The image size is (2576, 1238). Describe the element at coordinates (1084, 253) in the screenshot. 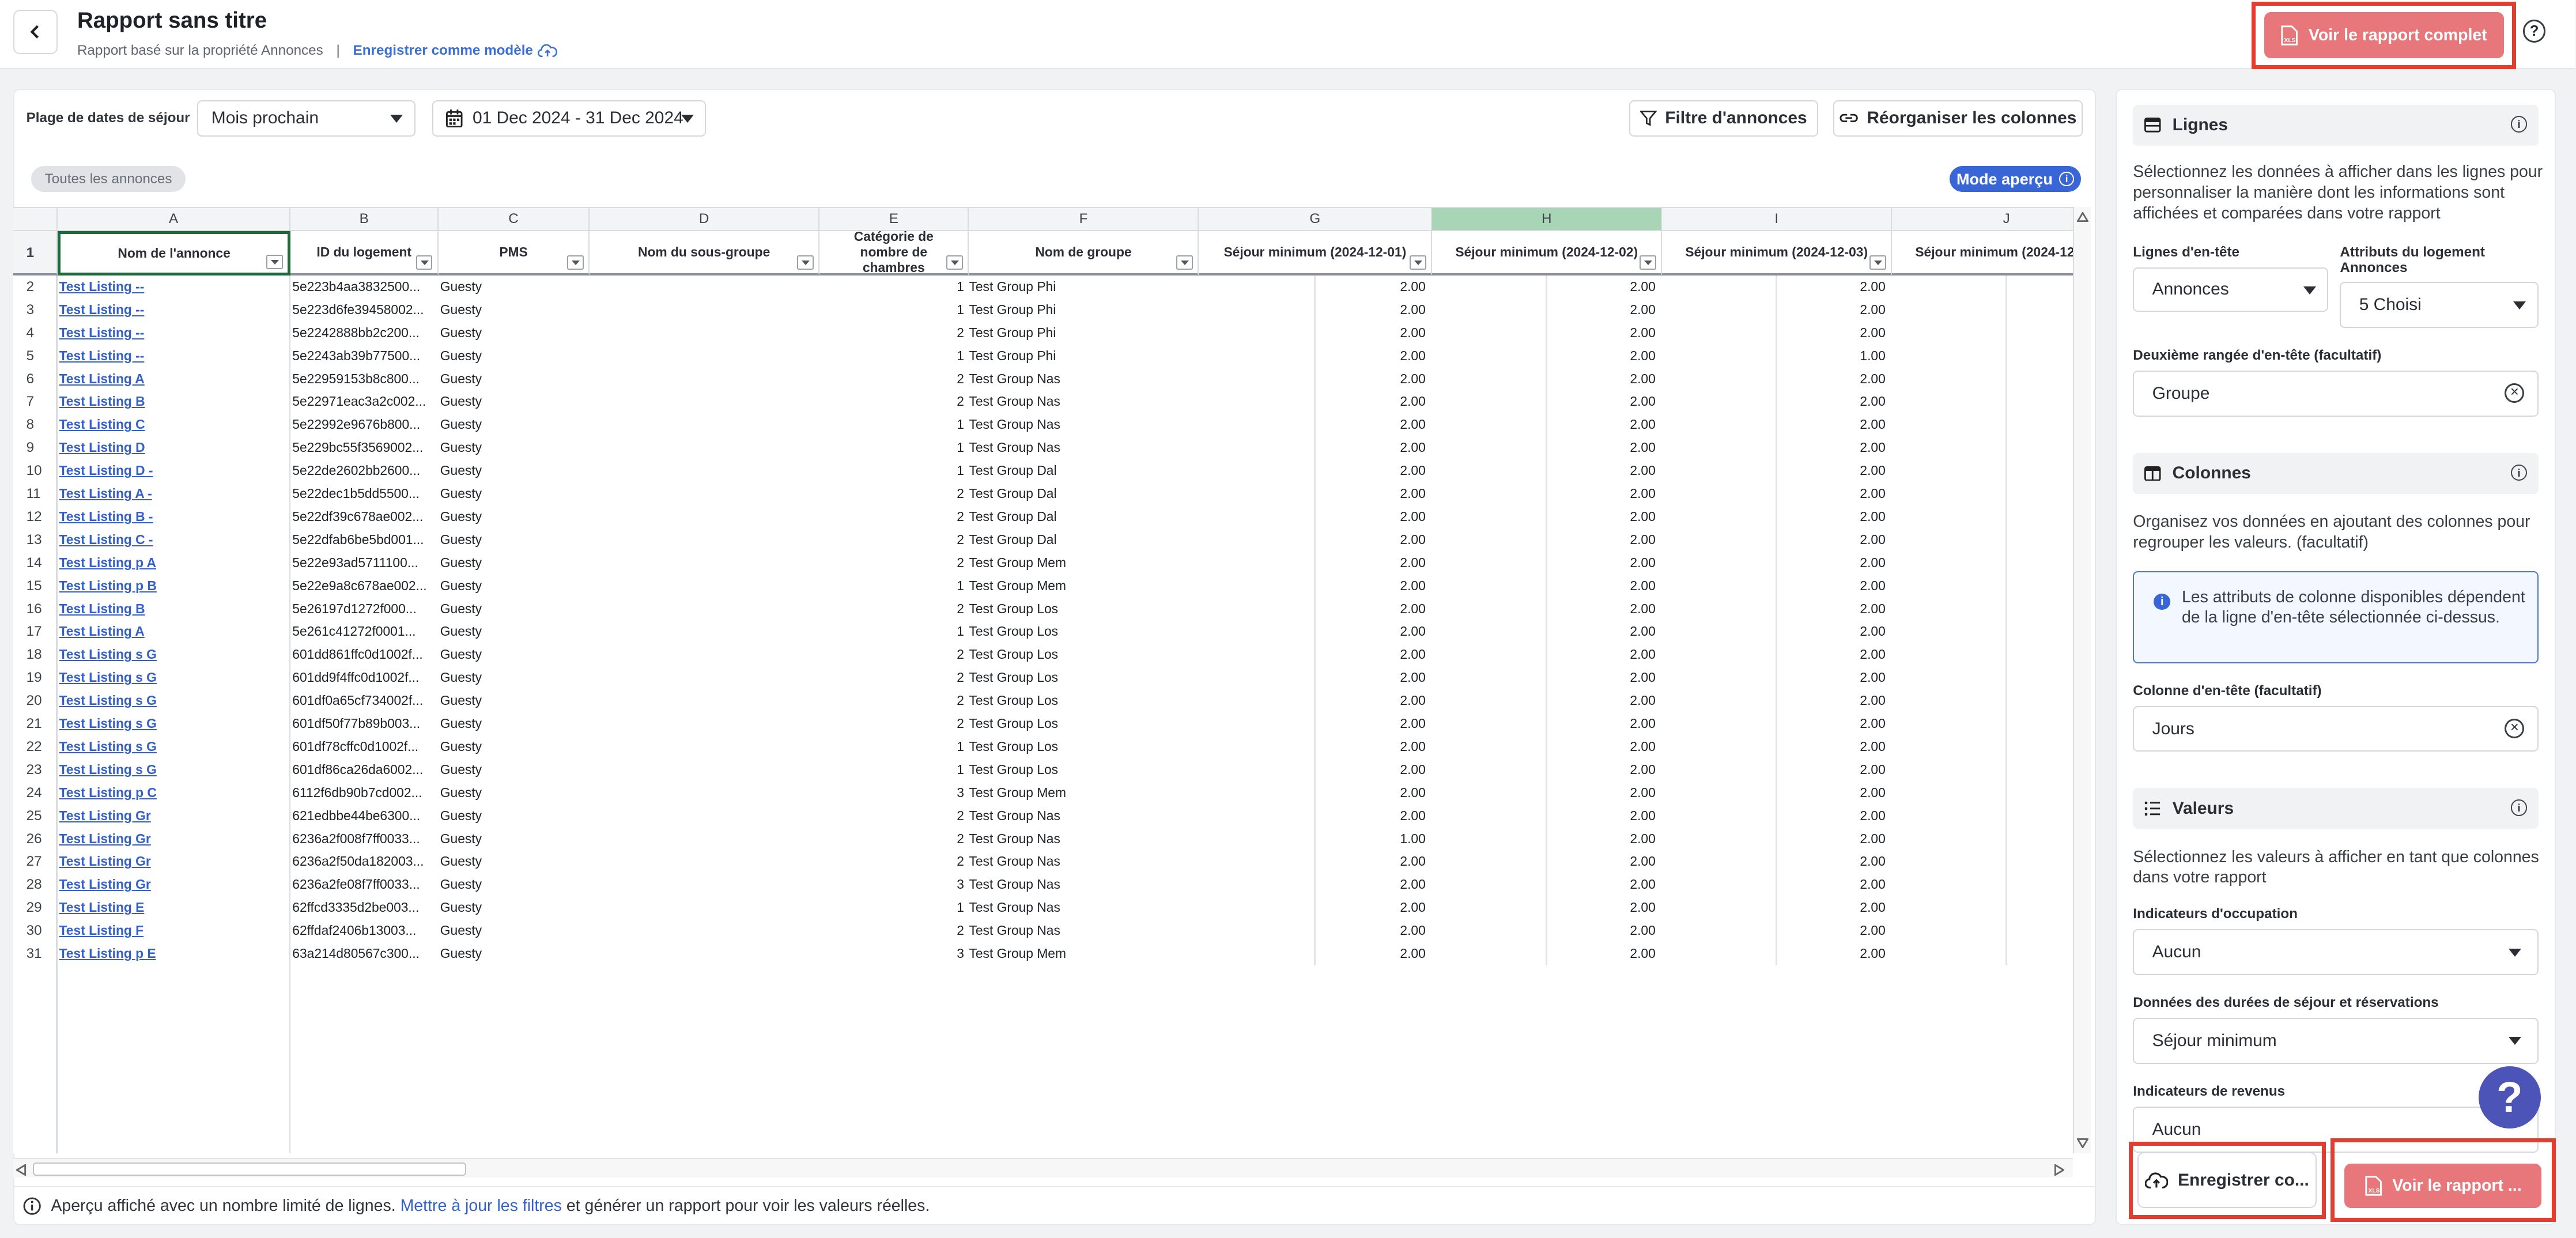

I see `column-header: Nom de groupe` at that location.